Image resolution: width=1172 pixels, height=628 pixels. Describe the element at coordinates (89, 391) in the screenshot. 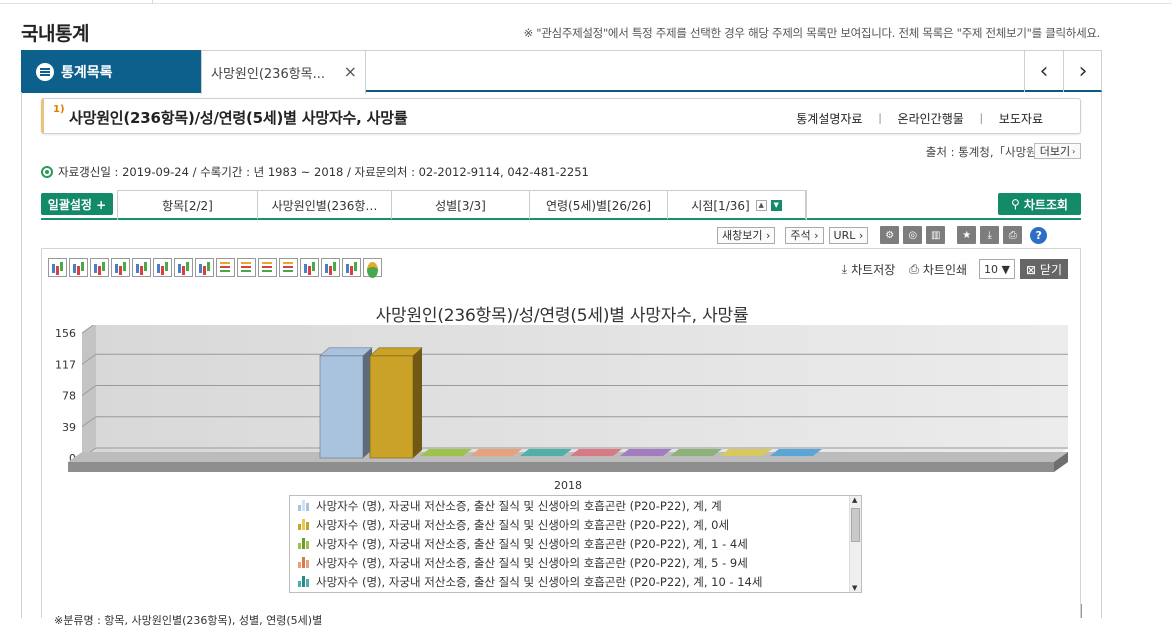

I see `chart-side-wall` at that location.